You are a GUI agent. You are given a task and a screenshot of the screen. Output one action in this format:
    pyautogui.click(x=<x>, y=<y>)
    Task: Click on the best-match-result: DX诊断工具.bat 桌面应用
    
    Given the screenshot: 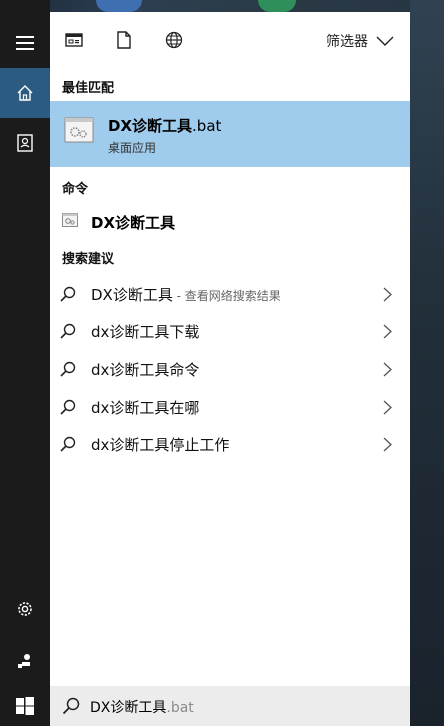 What is the action you would take?
    pyautogui.click(x=230, y=134)
    